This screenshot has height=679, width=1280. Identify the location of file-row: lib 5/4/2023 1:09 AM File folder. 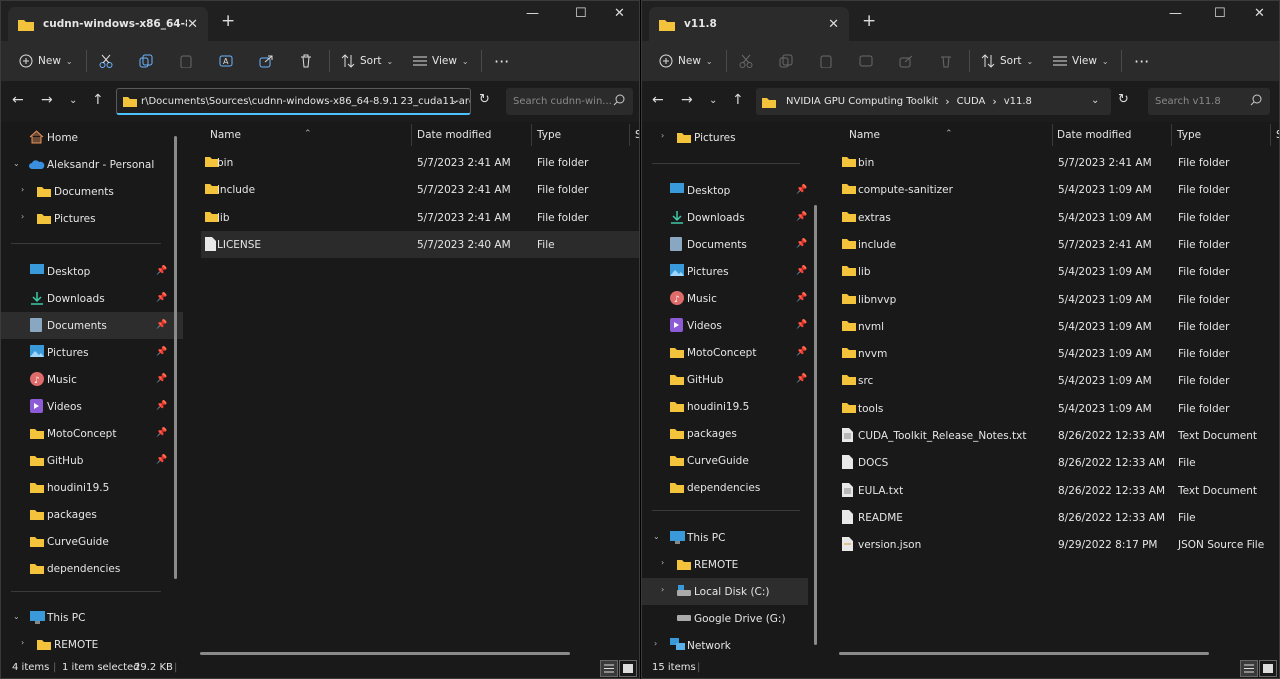
(1058, 271).